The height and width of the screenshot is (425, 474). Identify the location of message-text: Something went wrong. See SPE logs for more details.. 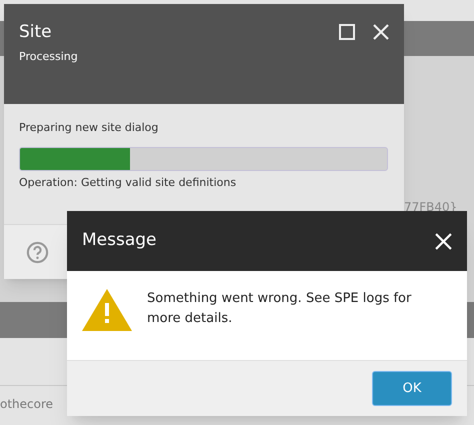
(279, 309).